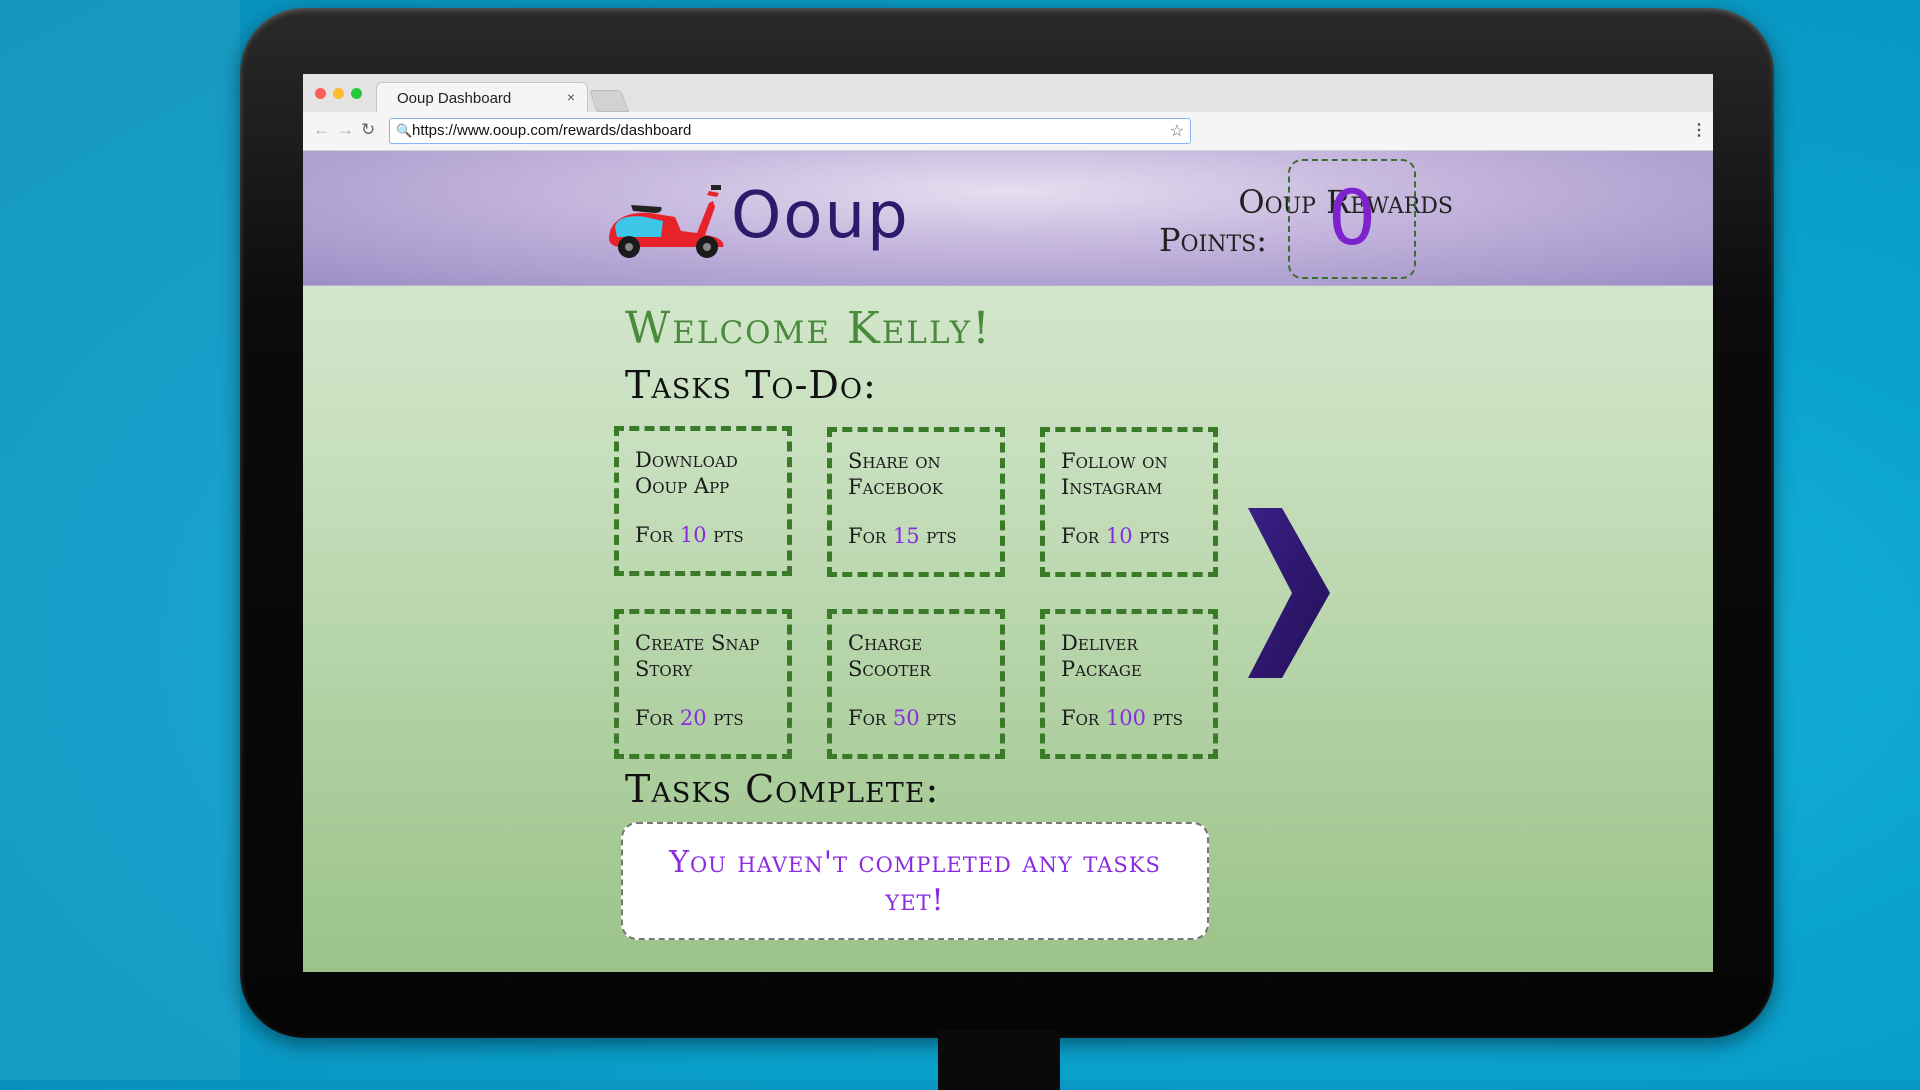  I want to click on empty-state-message: You haven't completed any tasks yet!, so click(915, 881).